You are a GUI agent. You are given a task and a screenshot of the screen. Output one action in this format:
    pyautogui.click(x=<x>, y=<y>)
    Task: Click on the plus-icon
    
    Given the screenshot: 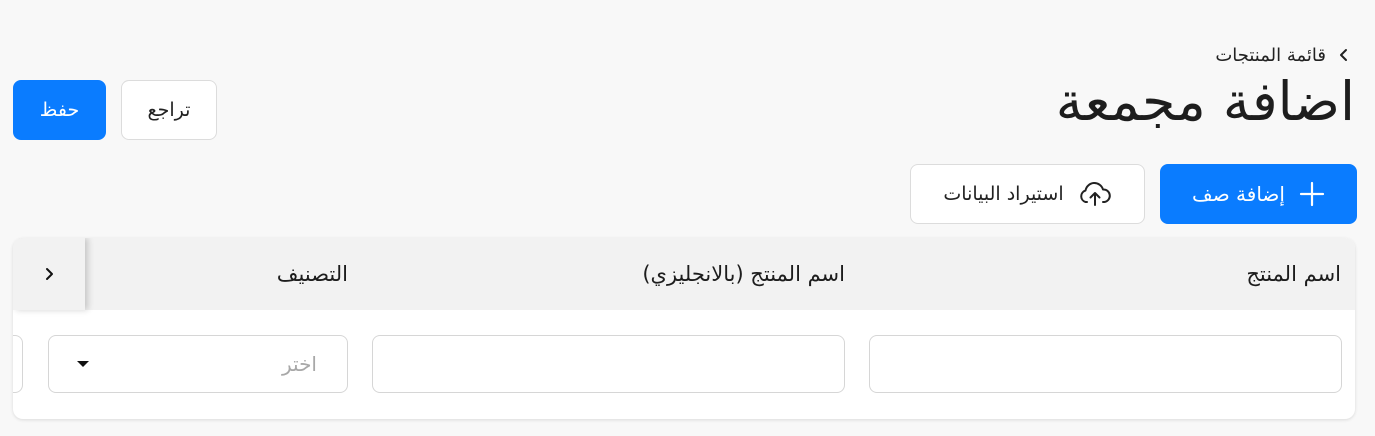 What is the action you would take?
    pyautogui.click(x=1312, y=194)
    